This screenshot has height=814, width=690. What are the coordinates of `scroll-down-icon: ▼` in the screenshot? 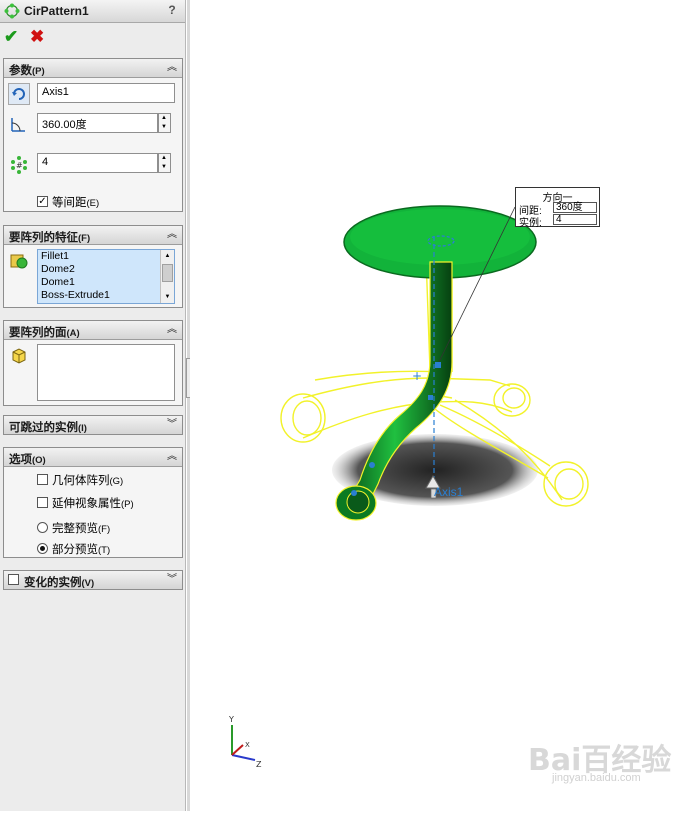 It's located at (167, 297).